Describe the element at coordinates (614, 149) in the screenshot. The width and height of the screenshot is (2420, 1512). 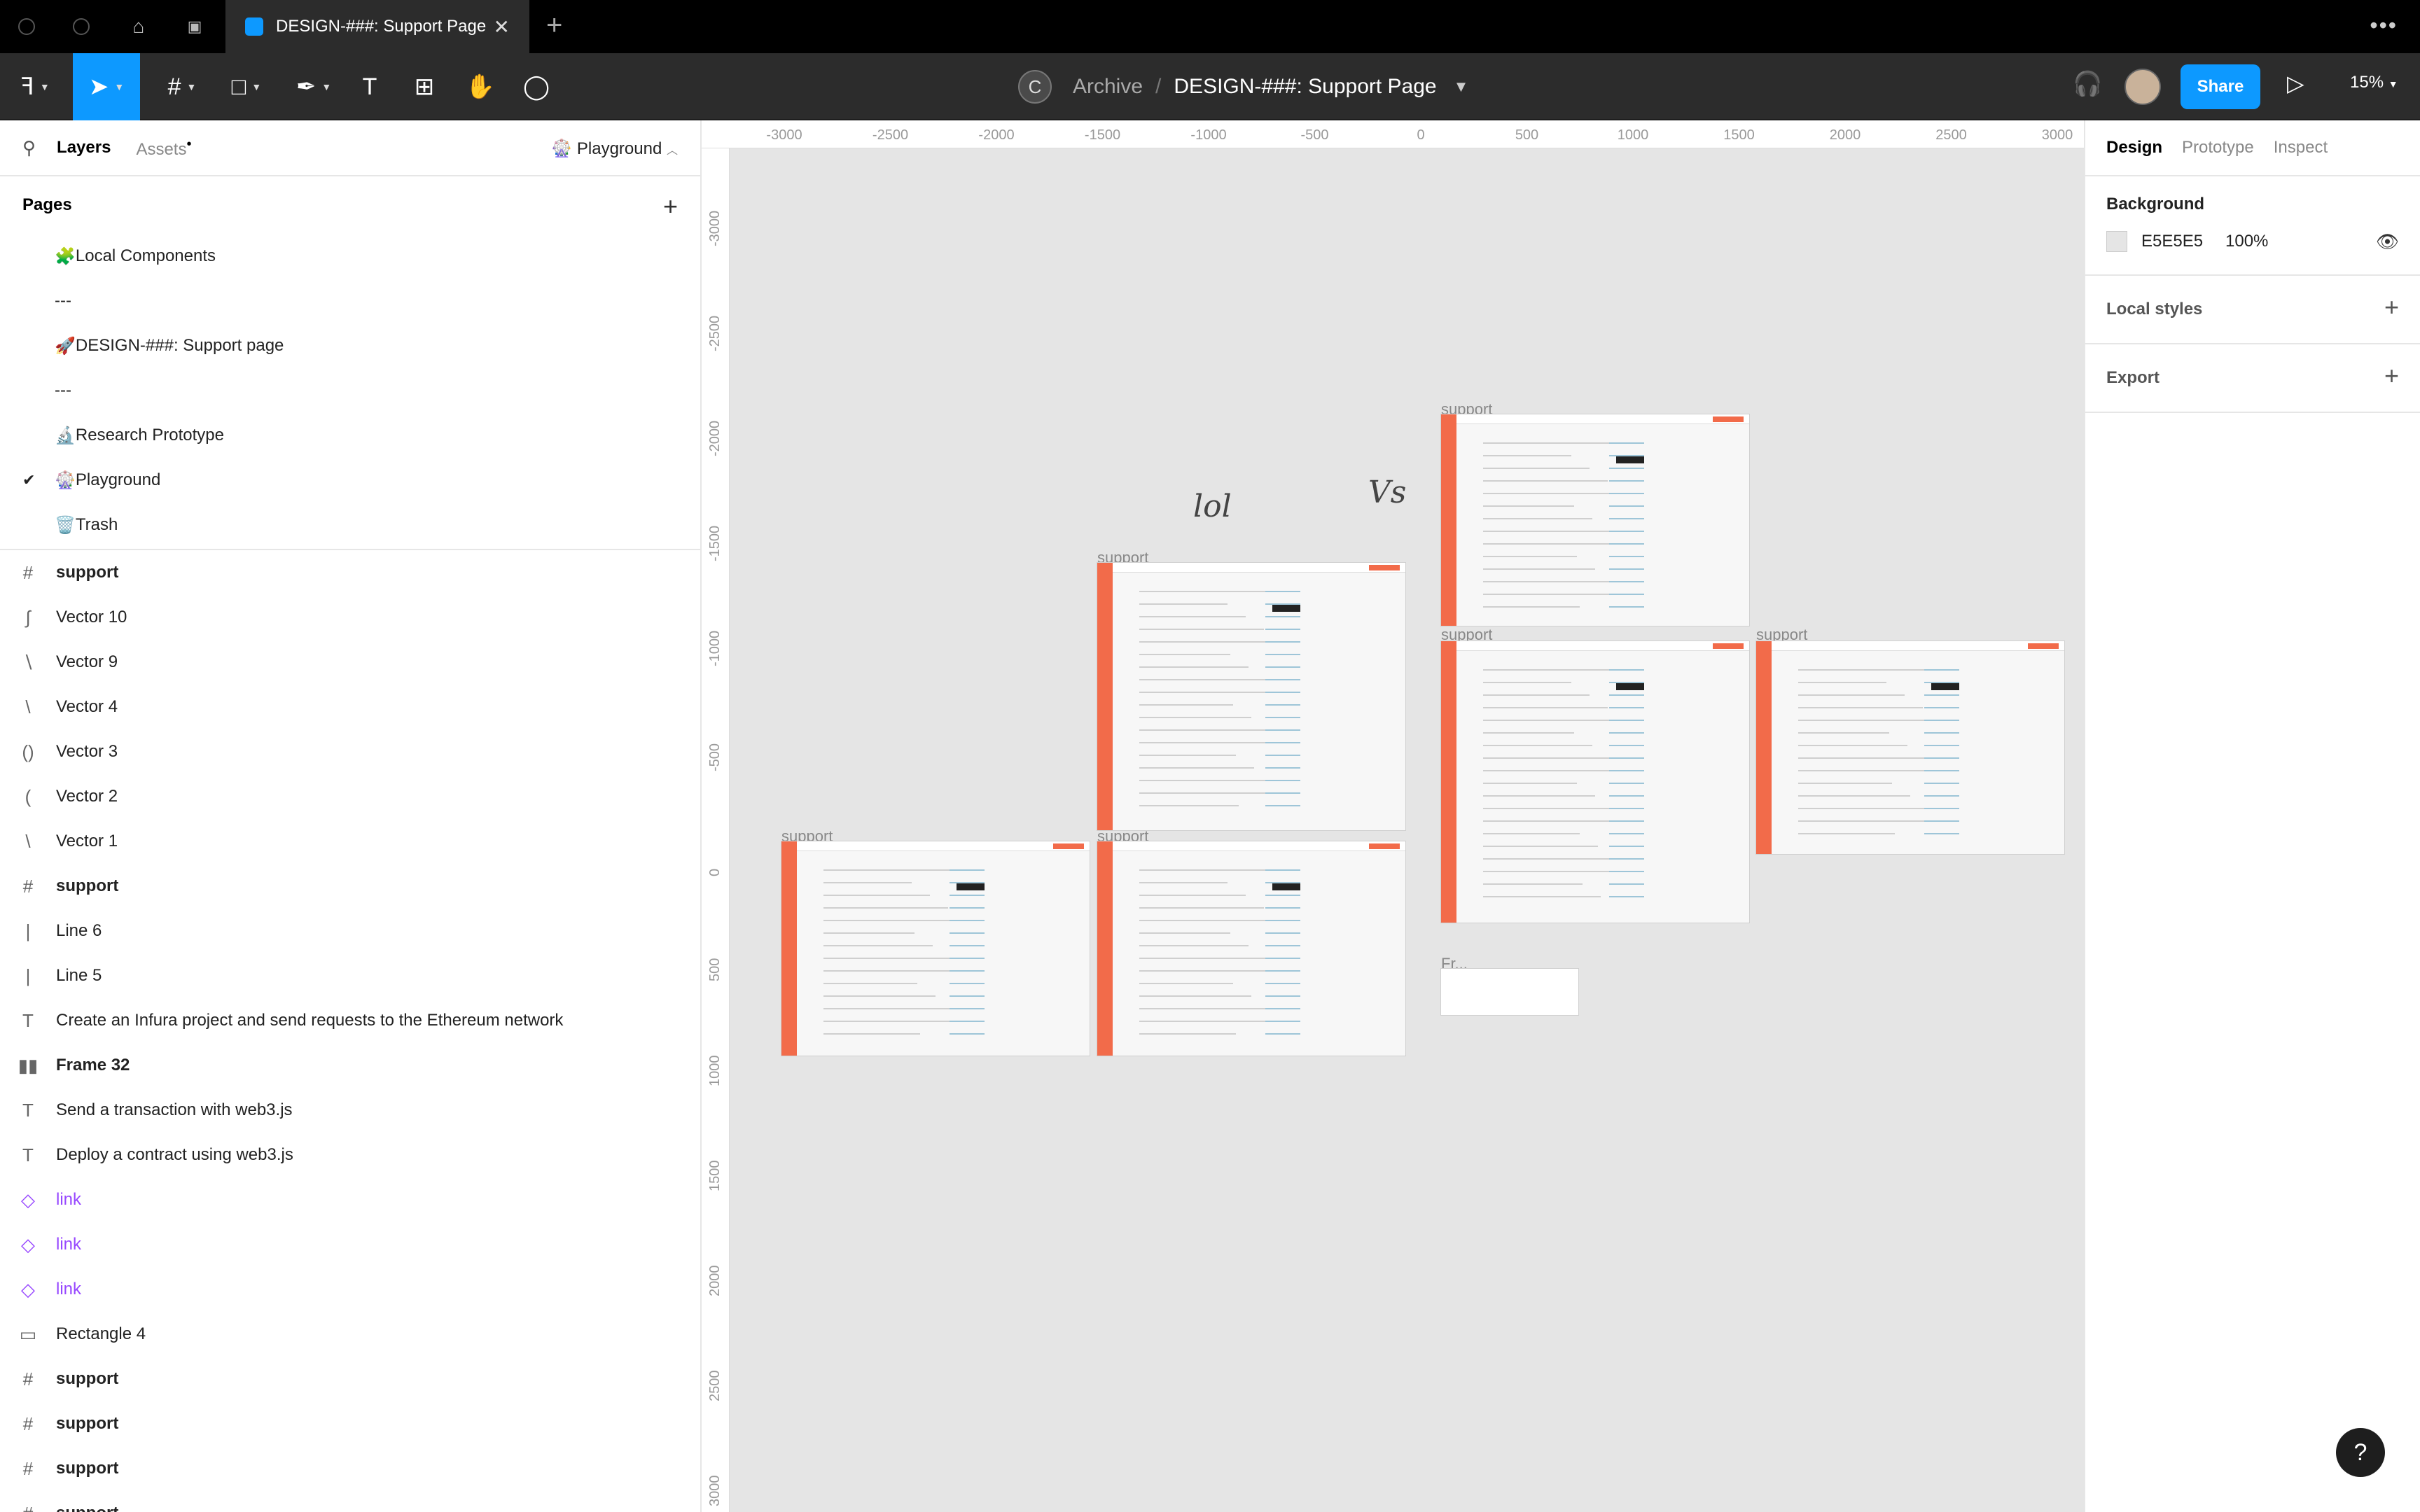
I see `page-selector: 🎡 Playground ︿` at that location.